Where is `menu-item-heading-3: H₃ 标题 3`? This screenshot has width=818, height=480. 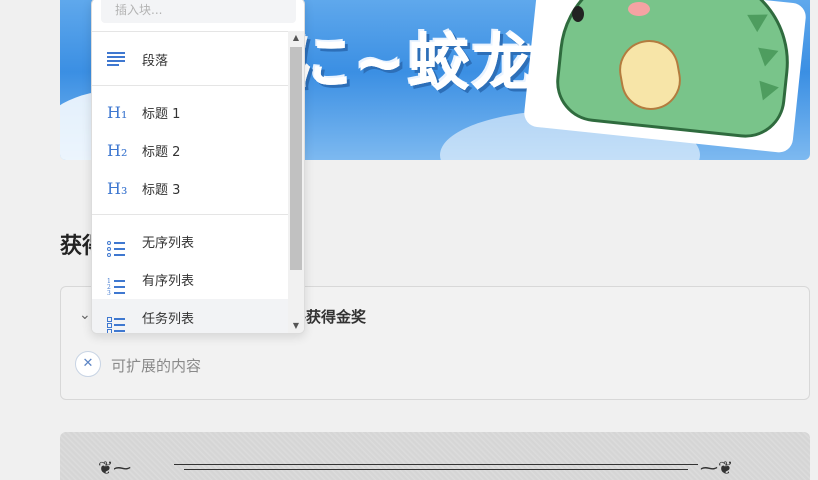
menu-item-heading-3: H₃ 标题 3 is located at coordinates (190, 188).